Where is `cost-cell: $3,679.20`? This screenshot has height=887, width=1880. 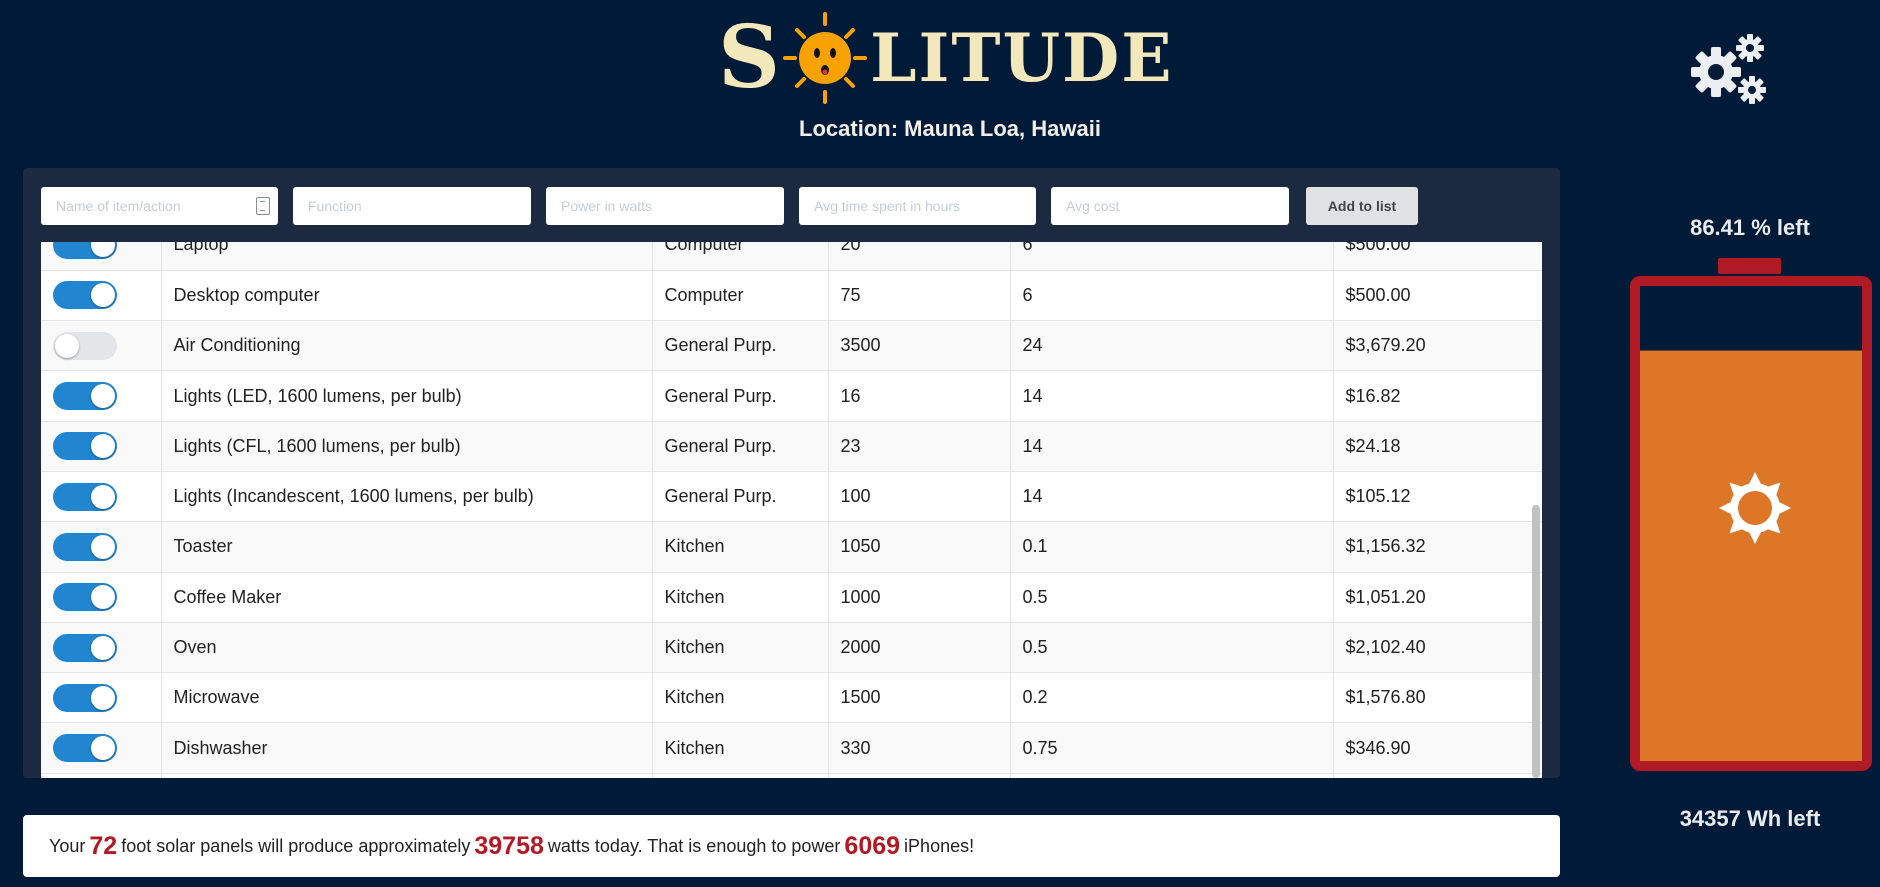
cost-cell: $3,679.20 is located at coordinates (1437, 346).